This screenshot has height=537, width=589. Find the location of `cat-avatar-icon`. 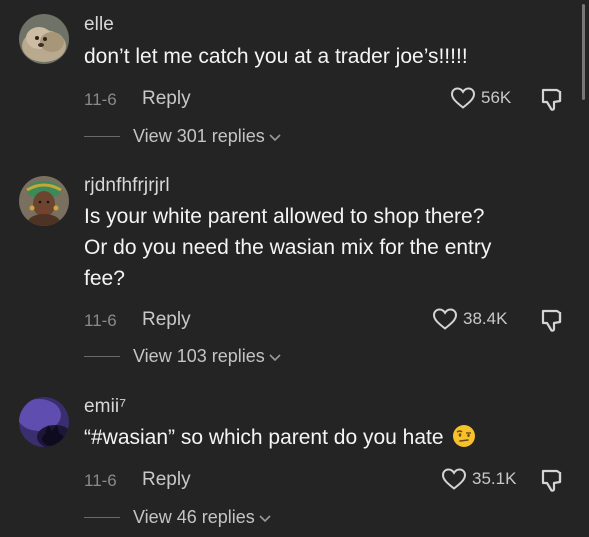

cat-avatar-icon is located at coordinates (44, 422).